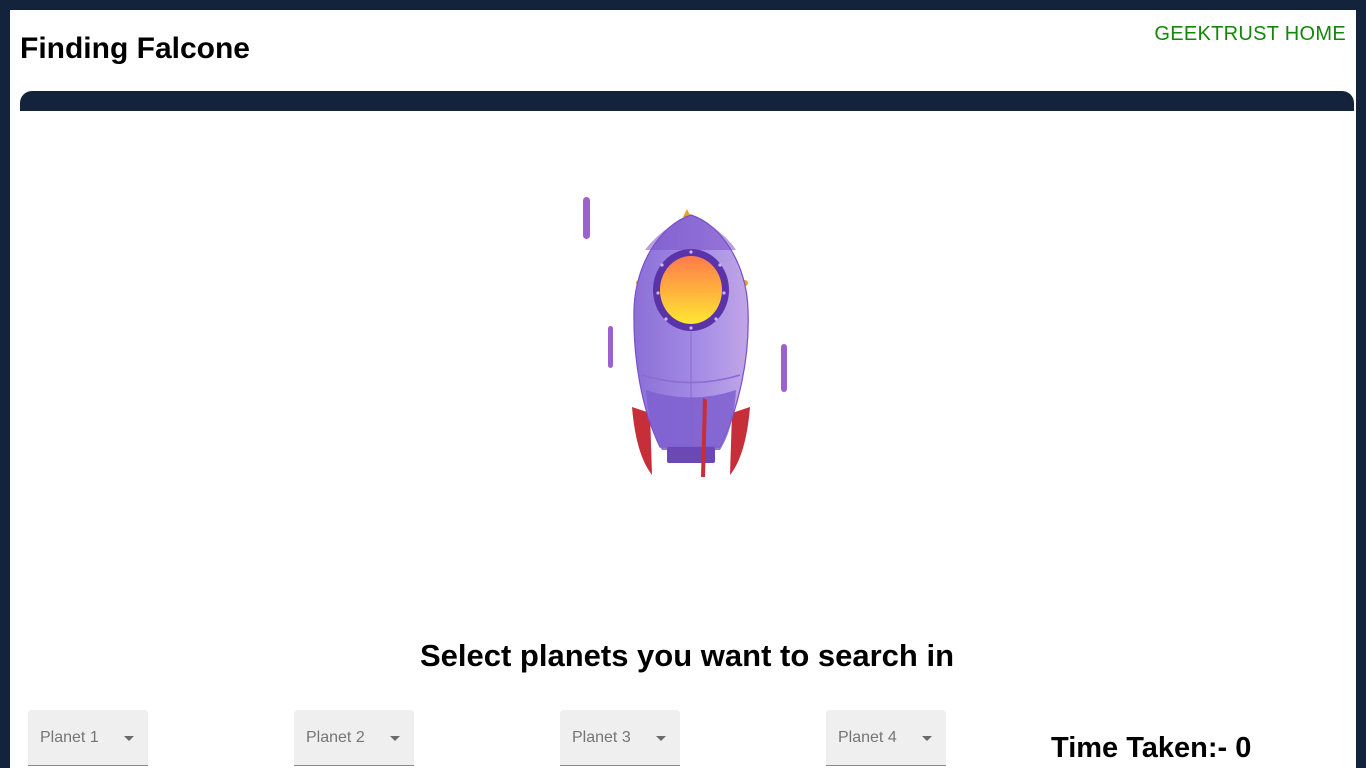 Image resolution: width=1366 pixels, height=768 pixels. I want to click on time-taken-label: Time Taken:-, so click(1143, 748).